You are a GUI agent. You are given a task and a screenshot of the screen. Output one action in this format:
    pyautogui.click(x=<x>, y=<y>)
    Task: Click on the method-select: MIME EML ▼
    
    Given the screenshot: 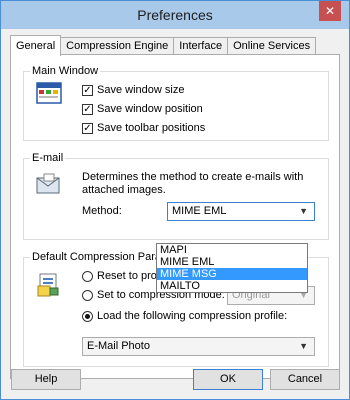 What is the action you would take?
    pyautogui.click(x=241, y=211)
    